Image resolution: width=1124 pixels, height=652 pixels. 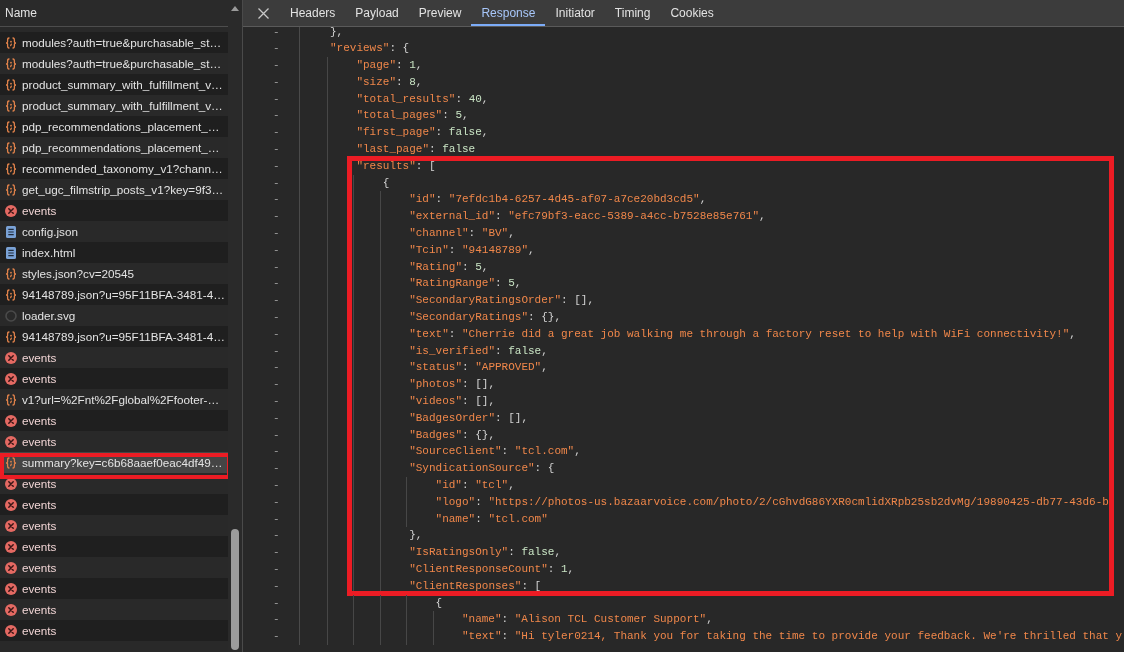 I want to click on code-line: "reviews": {, so click(x=370, y=49).